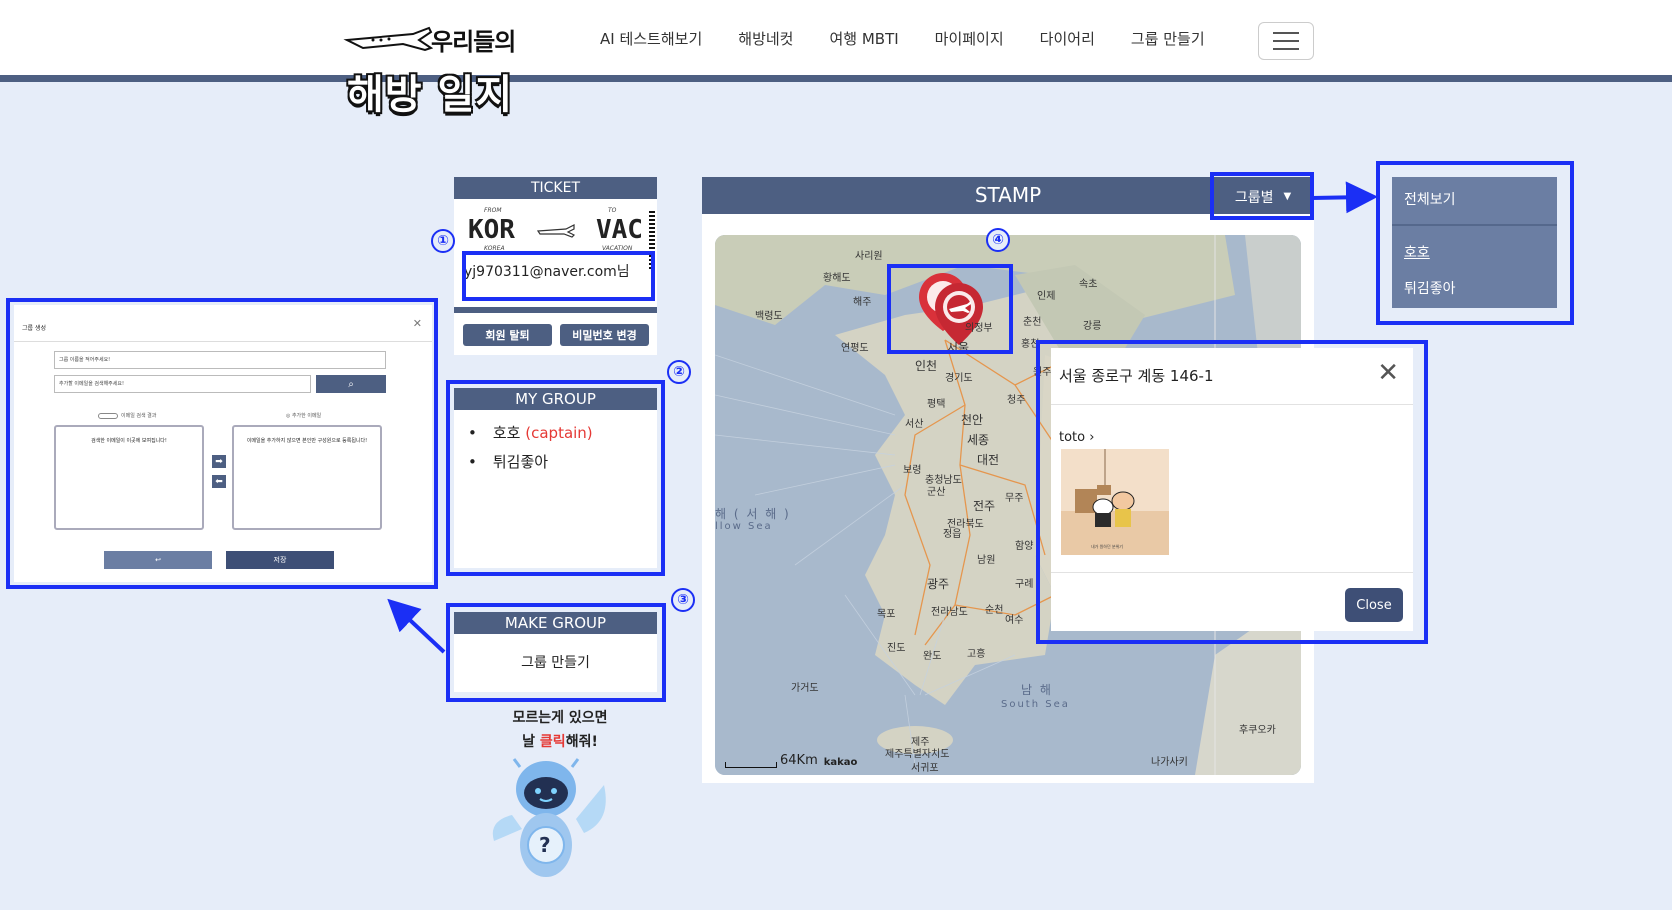  What do you see at coordinates (751, 765) in the screenshot?
I see `scale-bar` at bounding box center [751, 765].